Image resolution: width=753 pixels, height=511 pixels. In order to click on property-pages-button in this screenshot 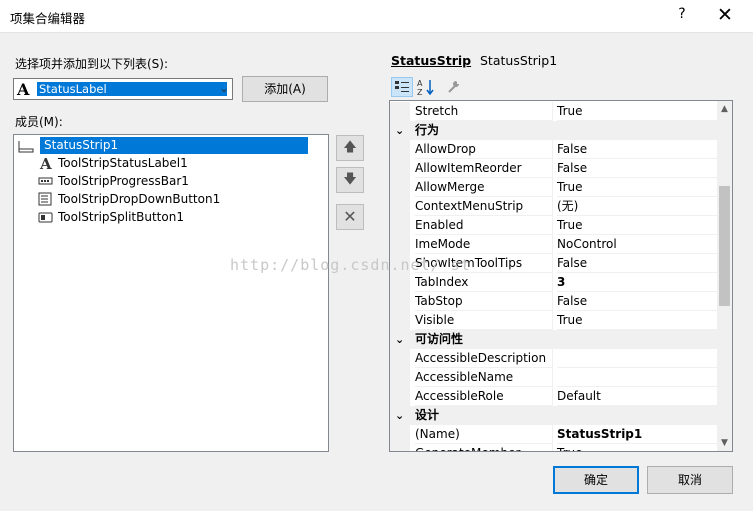, I will do `click(454, 87)`.